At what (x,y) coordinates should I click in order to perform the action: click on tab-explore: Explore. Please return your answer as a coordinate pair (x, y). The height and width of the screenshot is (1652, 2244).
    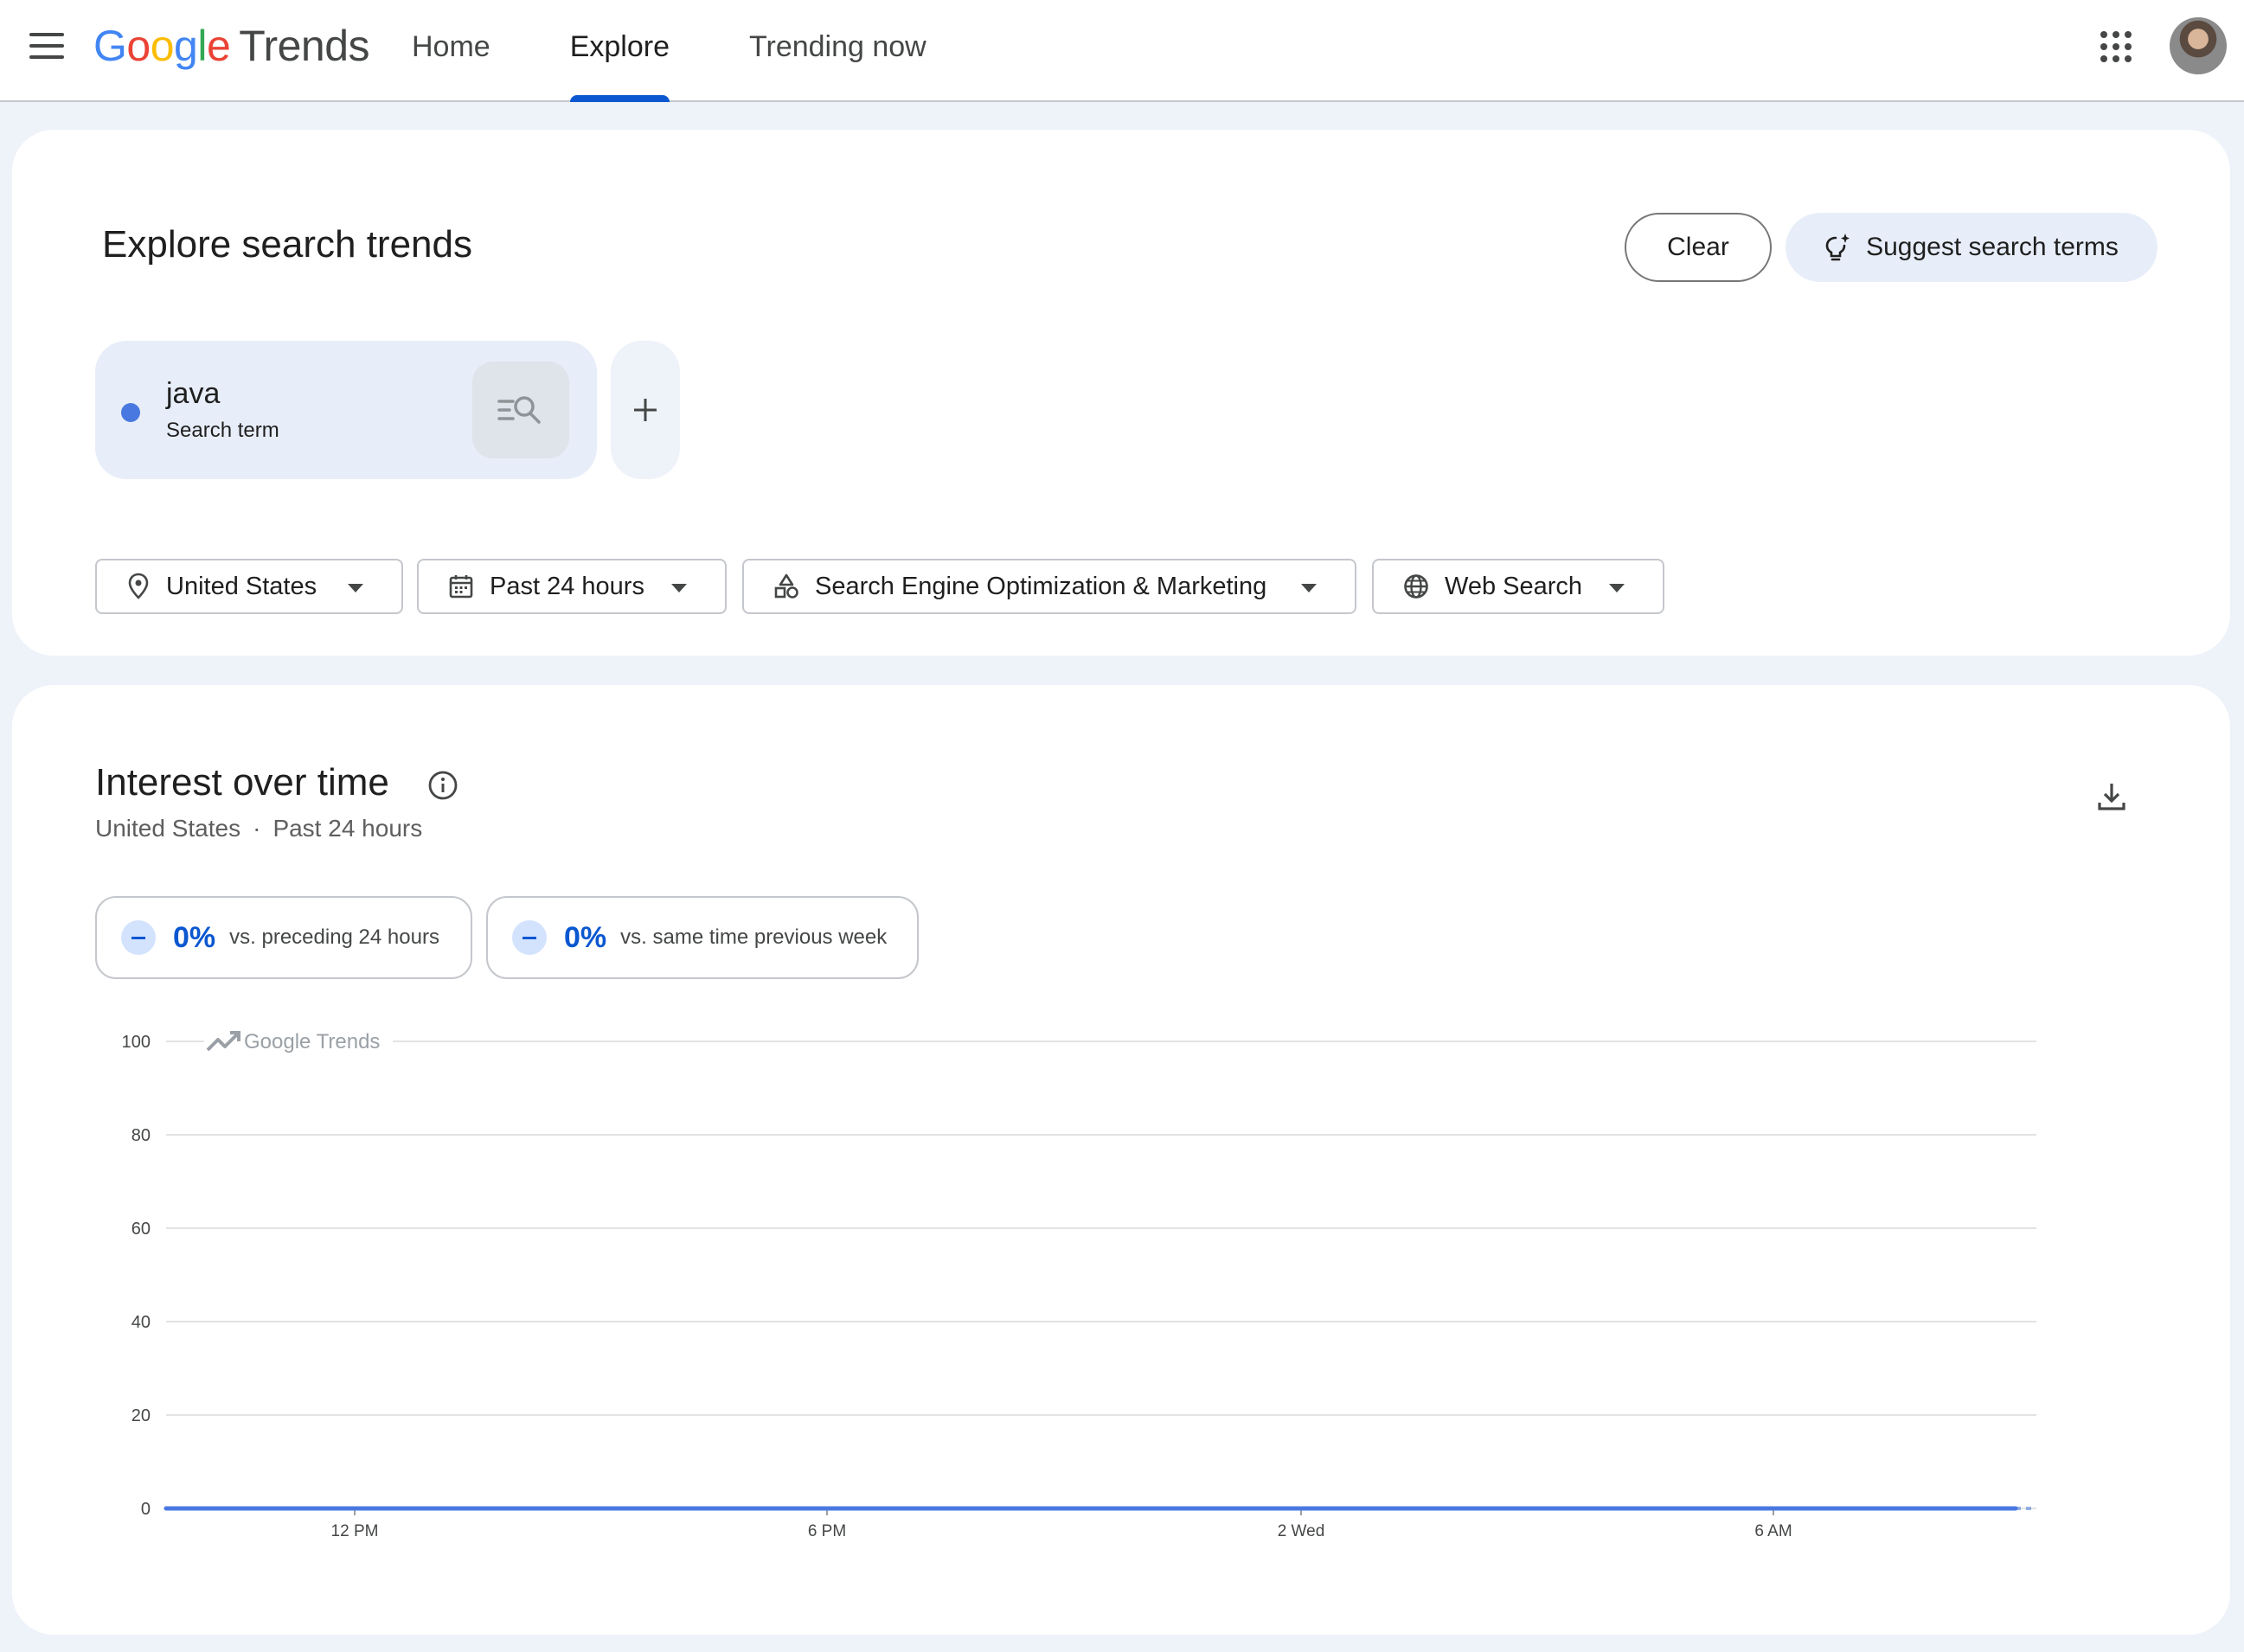
    Looking at the image, I should click on (620, 51).